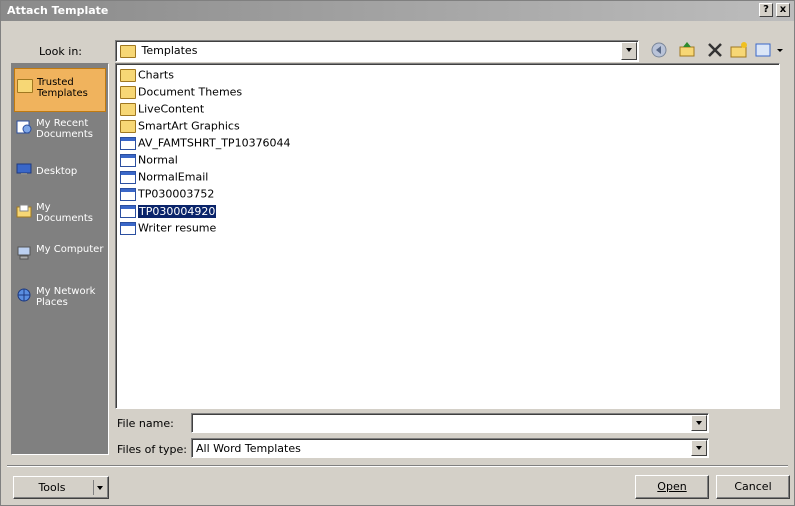  I want to click on file-name: SmartArt Graphics, so click(189, 126).